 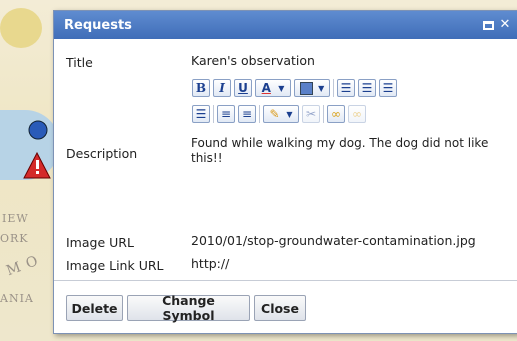 What do you see at coordinates (285, 25) in the screenshot?
I see `dialog-titlebar: Requests ✕` at bounding box center [285, 25].